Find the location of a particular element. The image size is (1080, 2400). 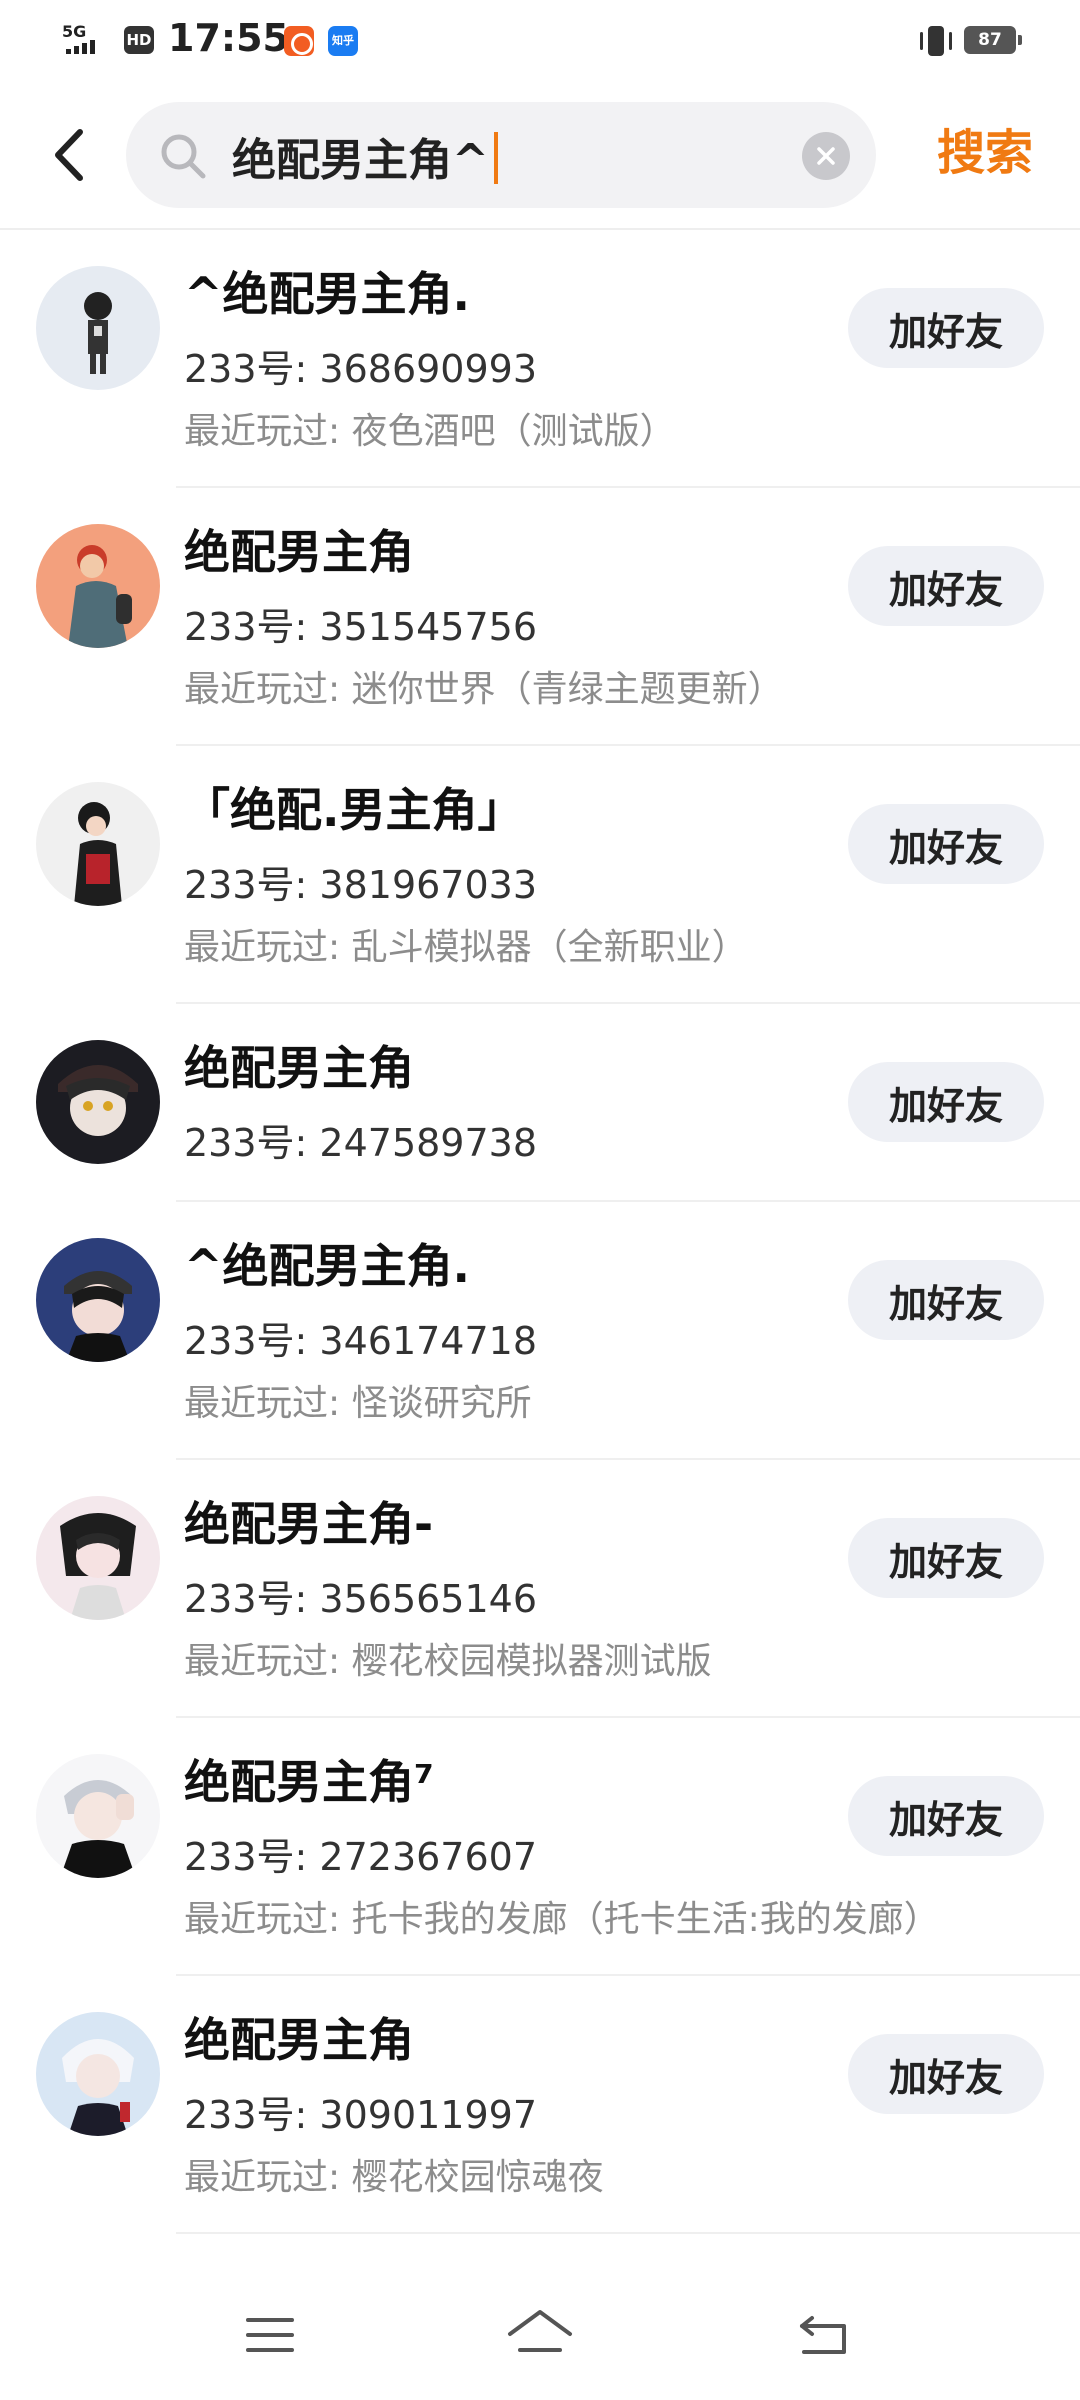

clear-icon is located at coordinates (826, 156).